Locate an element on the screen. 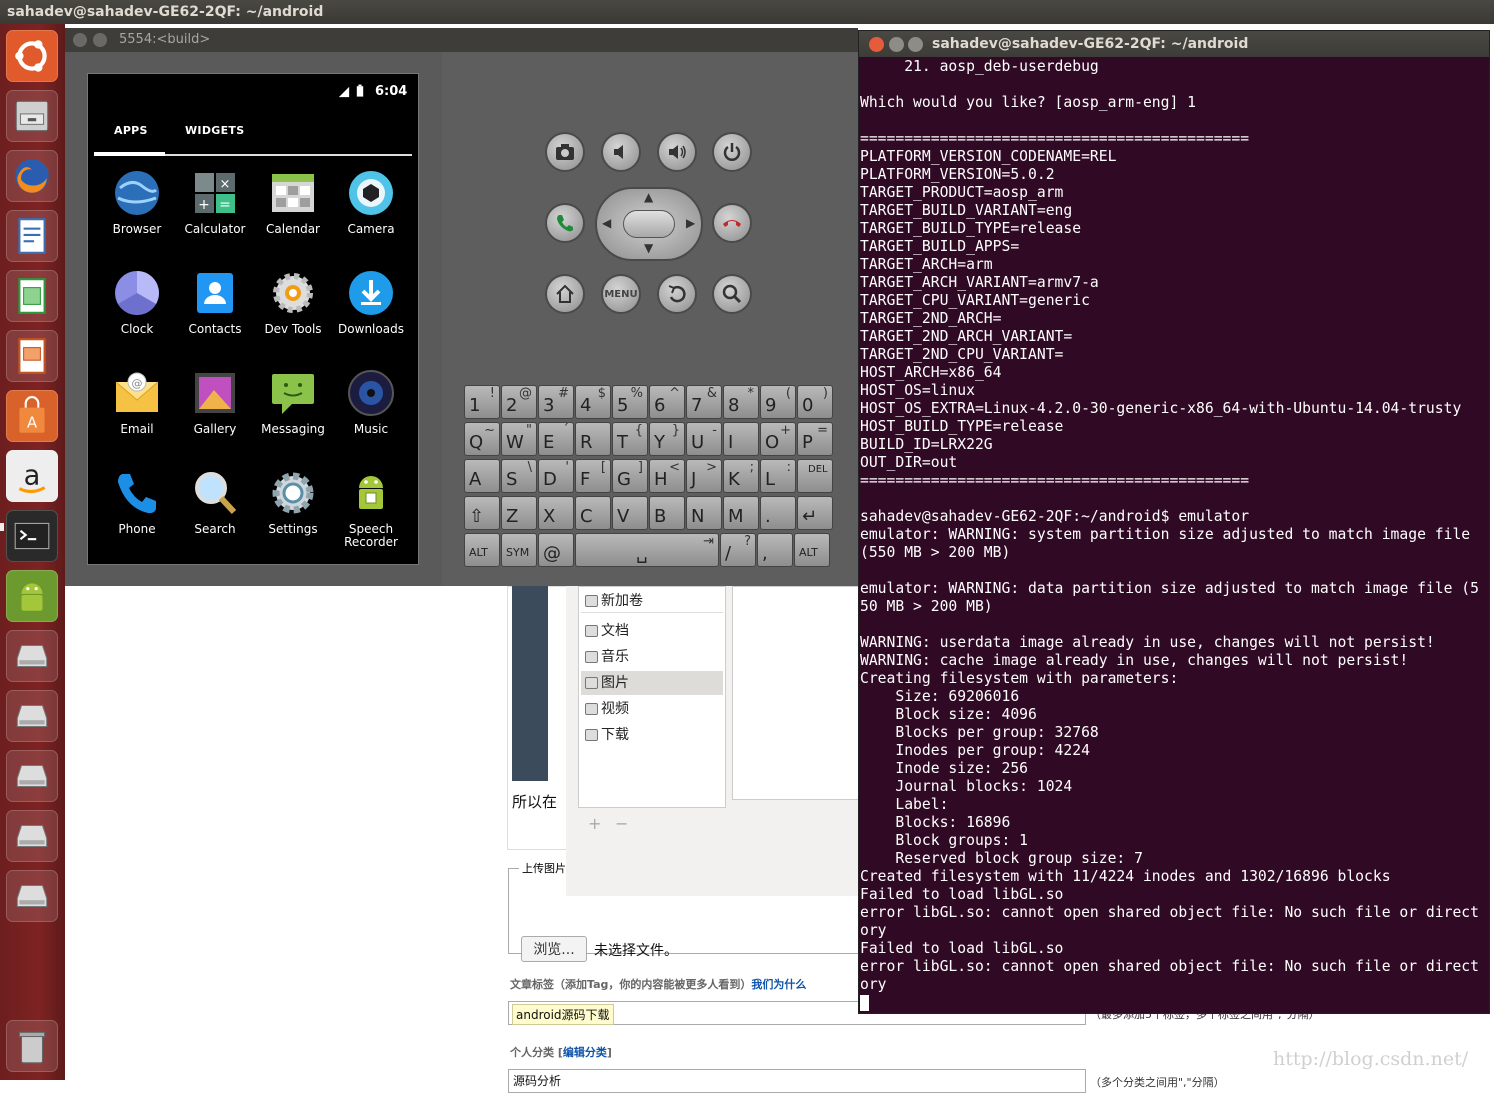  app-gallery: Gallery is located at coordinates (215, 418).